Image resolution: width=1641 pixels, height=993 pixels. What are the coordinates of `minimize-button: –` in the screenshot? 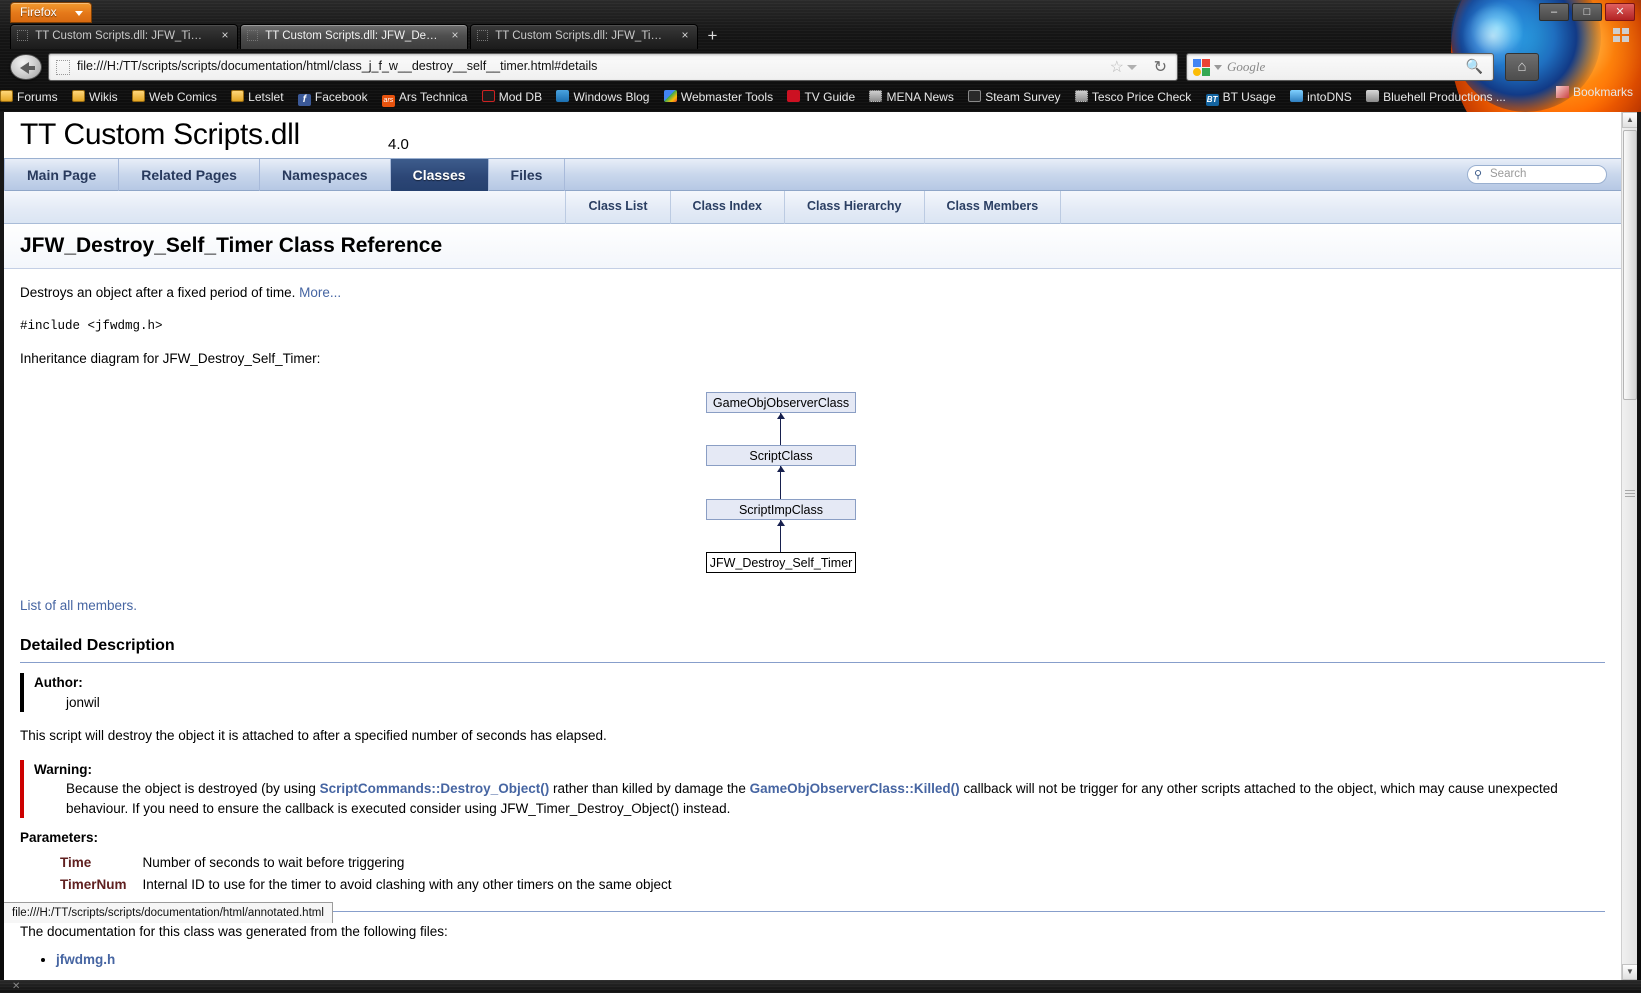 It's located at (1554, 12).